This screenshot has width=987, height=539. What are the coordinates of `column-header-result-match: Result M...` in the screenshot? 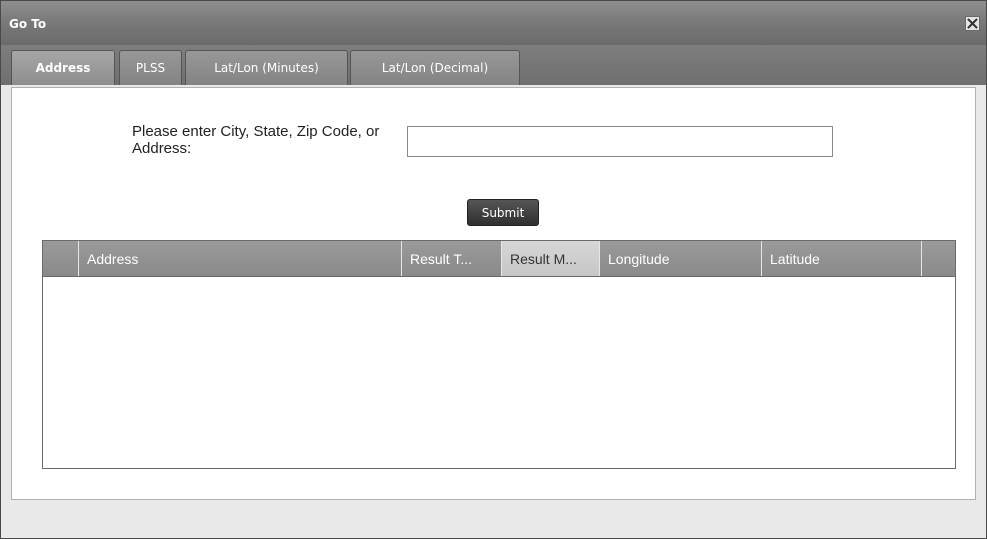 It's located at (551, 258).